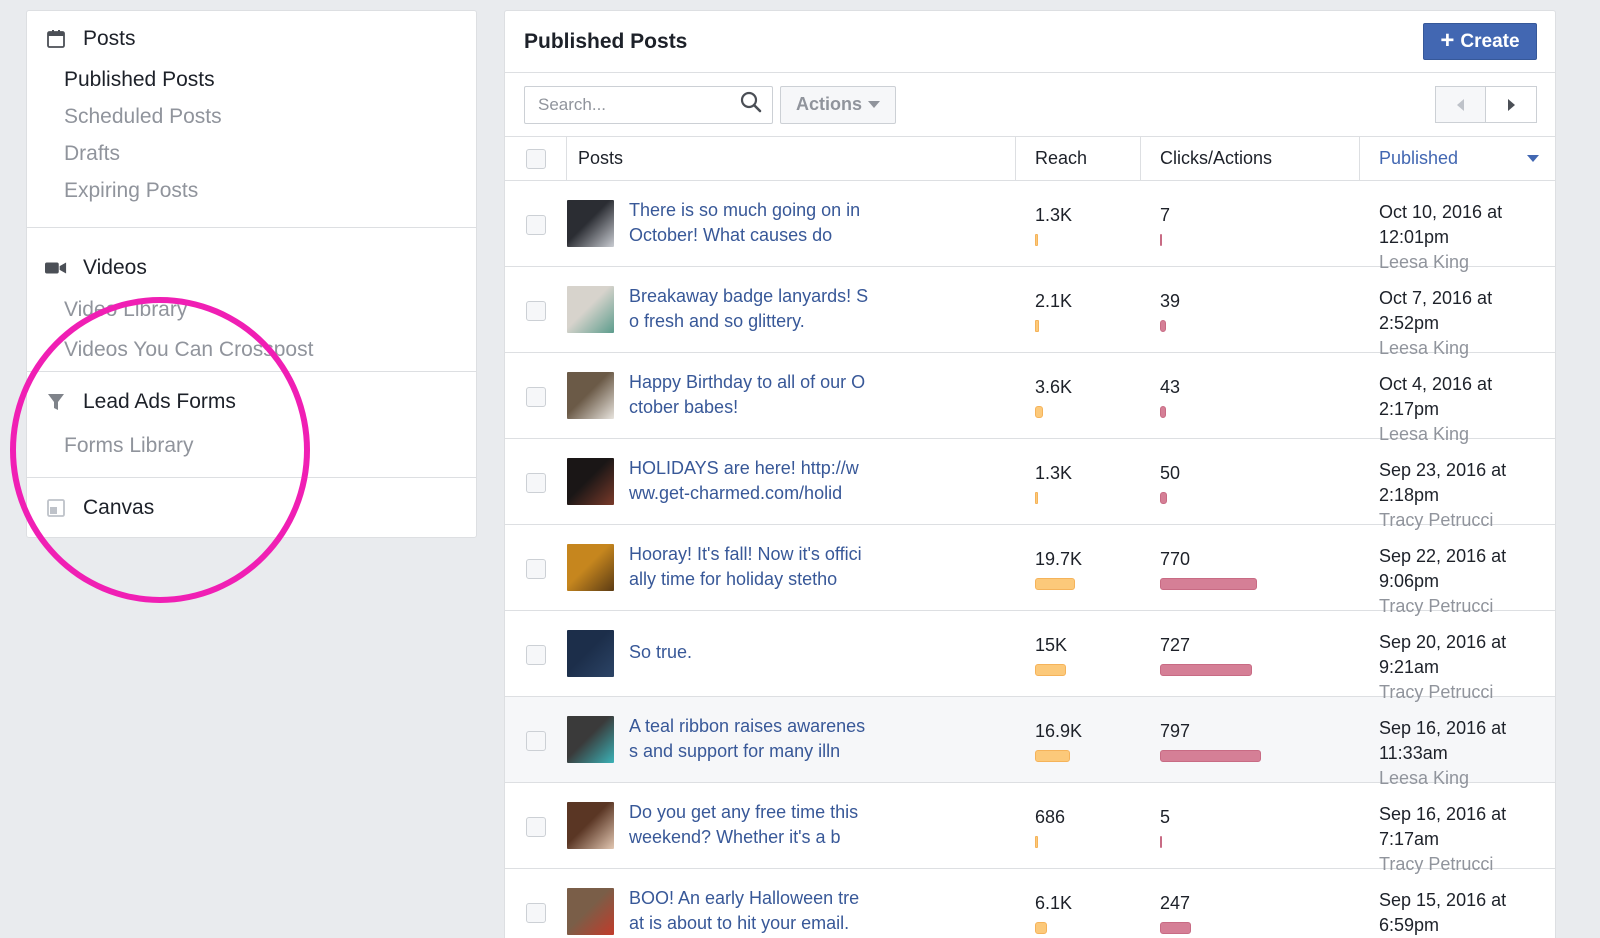 This screenshot has height=938, width=1600. Describe the element at coordinates (251, 116) in the screenshot. I see `sidebar-item-scheduled-posts: Scheduled Posts` at that location.